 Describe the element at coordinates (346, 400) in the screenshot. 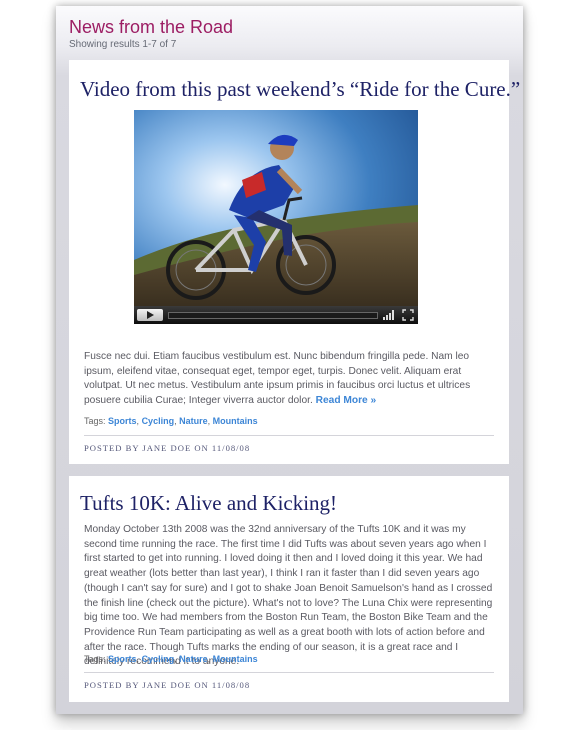

I see `read-more-link: Read More »` at that location.